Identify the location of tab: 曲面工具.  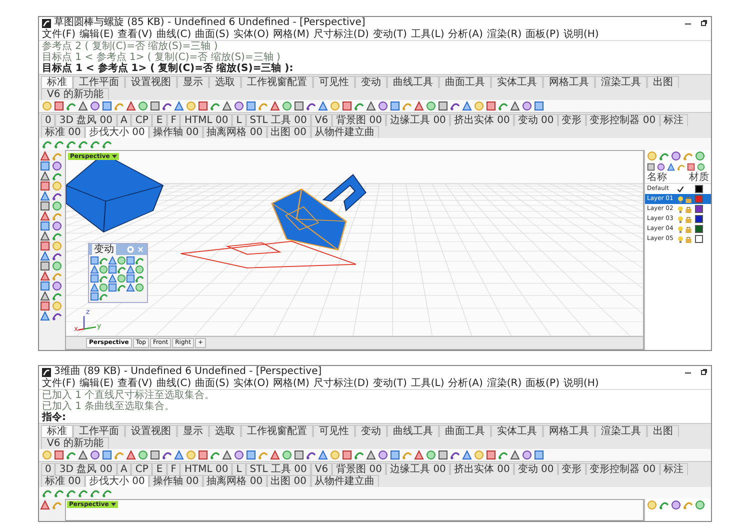
(465, 431).